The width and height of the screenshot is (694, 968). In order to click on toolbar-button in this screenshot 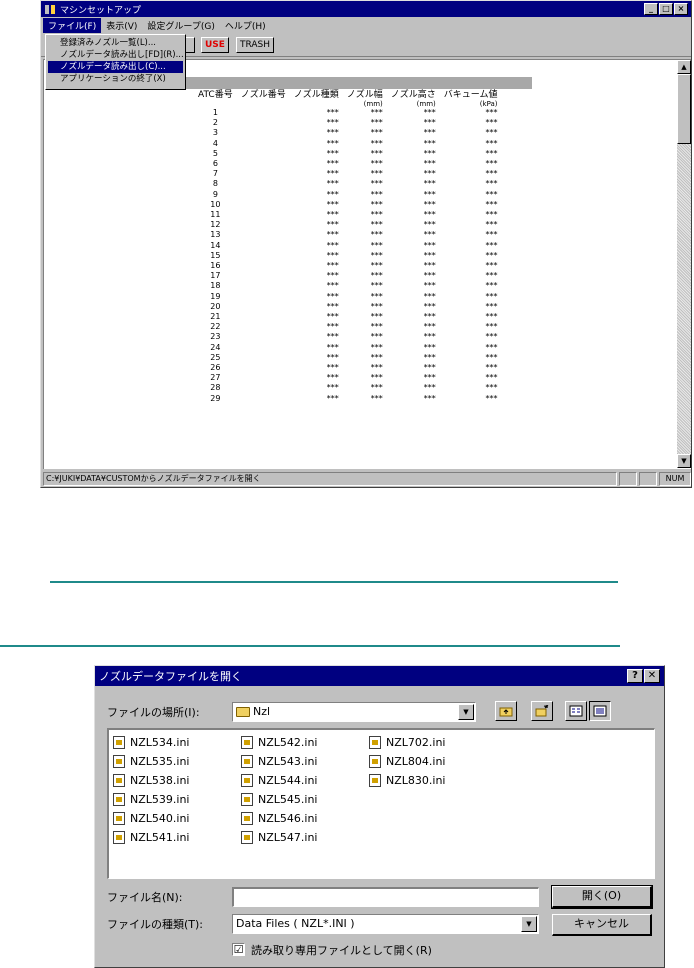, I will do `click(190, 45)`.